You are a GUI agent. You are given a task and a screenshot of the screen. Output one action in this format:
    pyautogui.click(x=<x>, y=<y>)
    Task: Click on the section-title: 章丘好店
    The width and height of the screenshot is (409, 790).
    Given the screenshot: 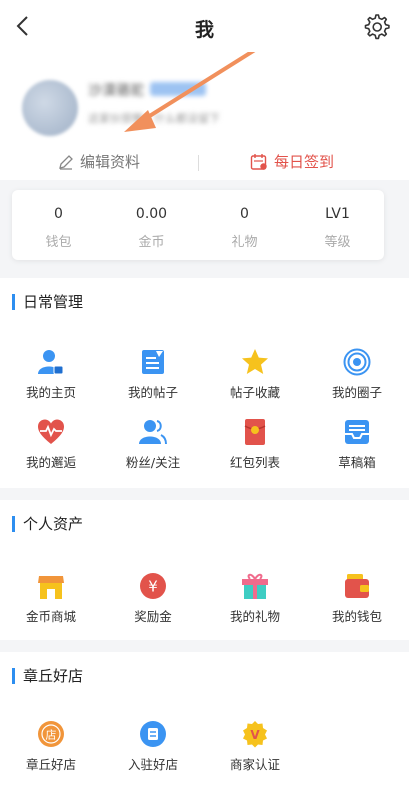 What is the action you would take?
    pyautogui.click(x=53, y=676)
    